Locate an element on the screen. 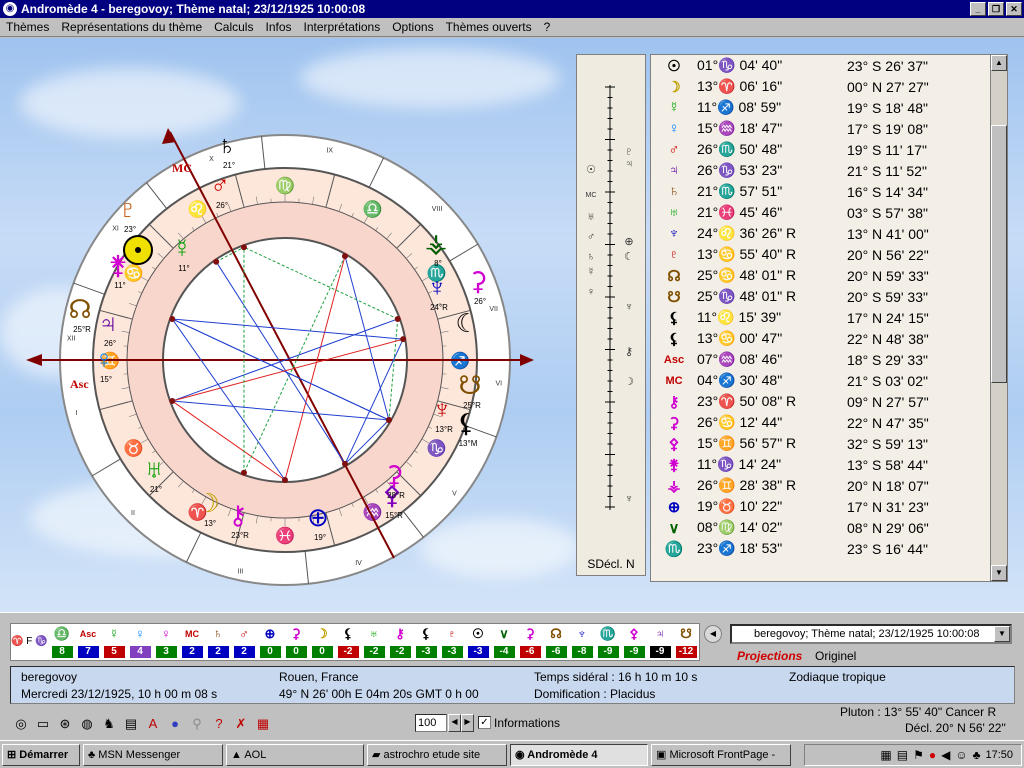 The height and width of the screenshot is (768, 1024). strip-planet-cell: ♎ 8 is located at coordinates (62, 642).